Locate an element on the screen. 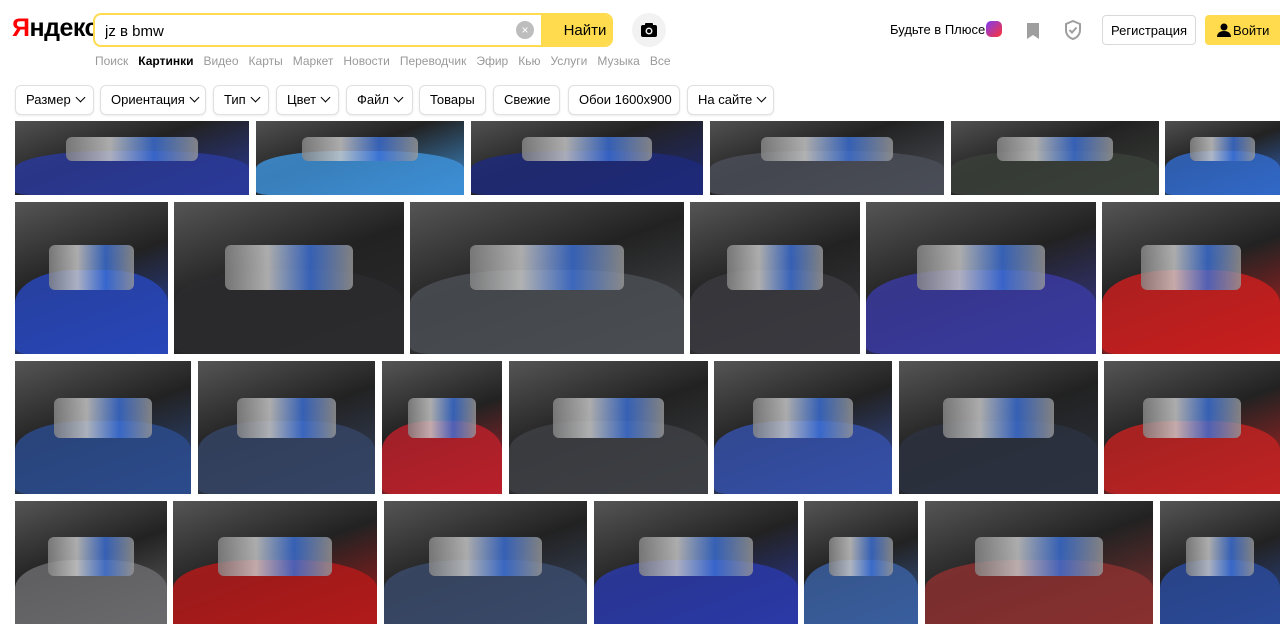 The image size is (1280, 624). plus-promo-link: Будьте в Плюсе is located at coordinates (937, 29).